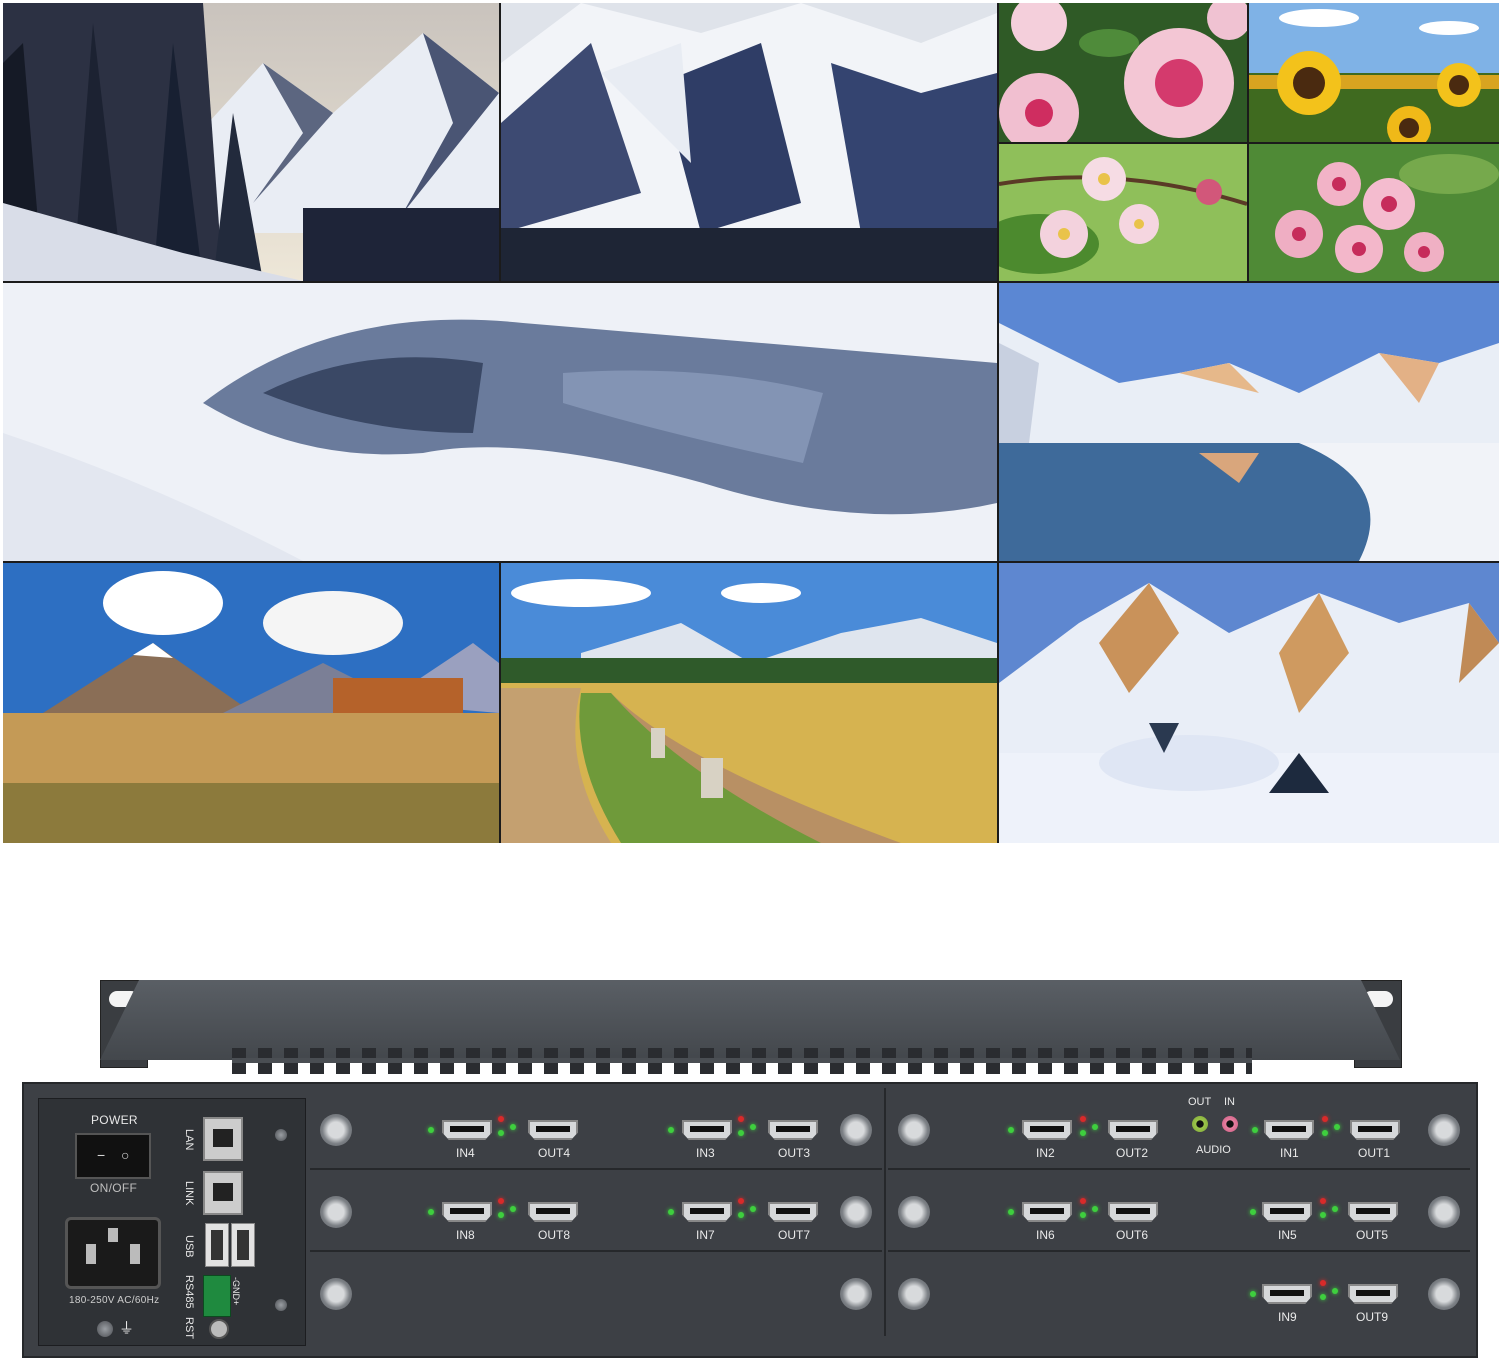 The image size is (1500, 1358). What do you see at coordinates (217, 1296) in the screenshot?
I see `rs485-terminal` at bounding box center [217, 1296].